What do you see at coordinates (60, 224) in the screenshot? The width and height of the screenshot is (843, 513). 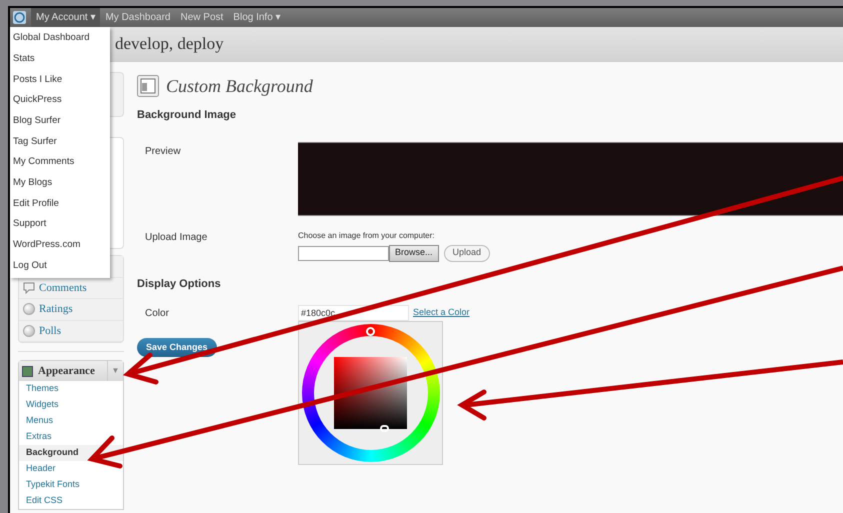 I see `dropdown-item: Support` at bounding box center [60, 224].